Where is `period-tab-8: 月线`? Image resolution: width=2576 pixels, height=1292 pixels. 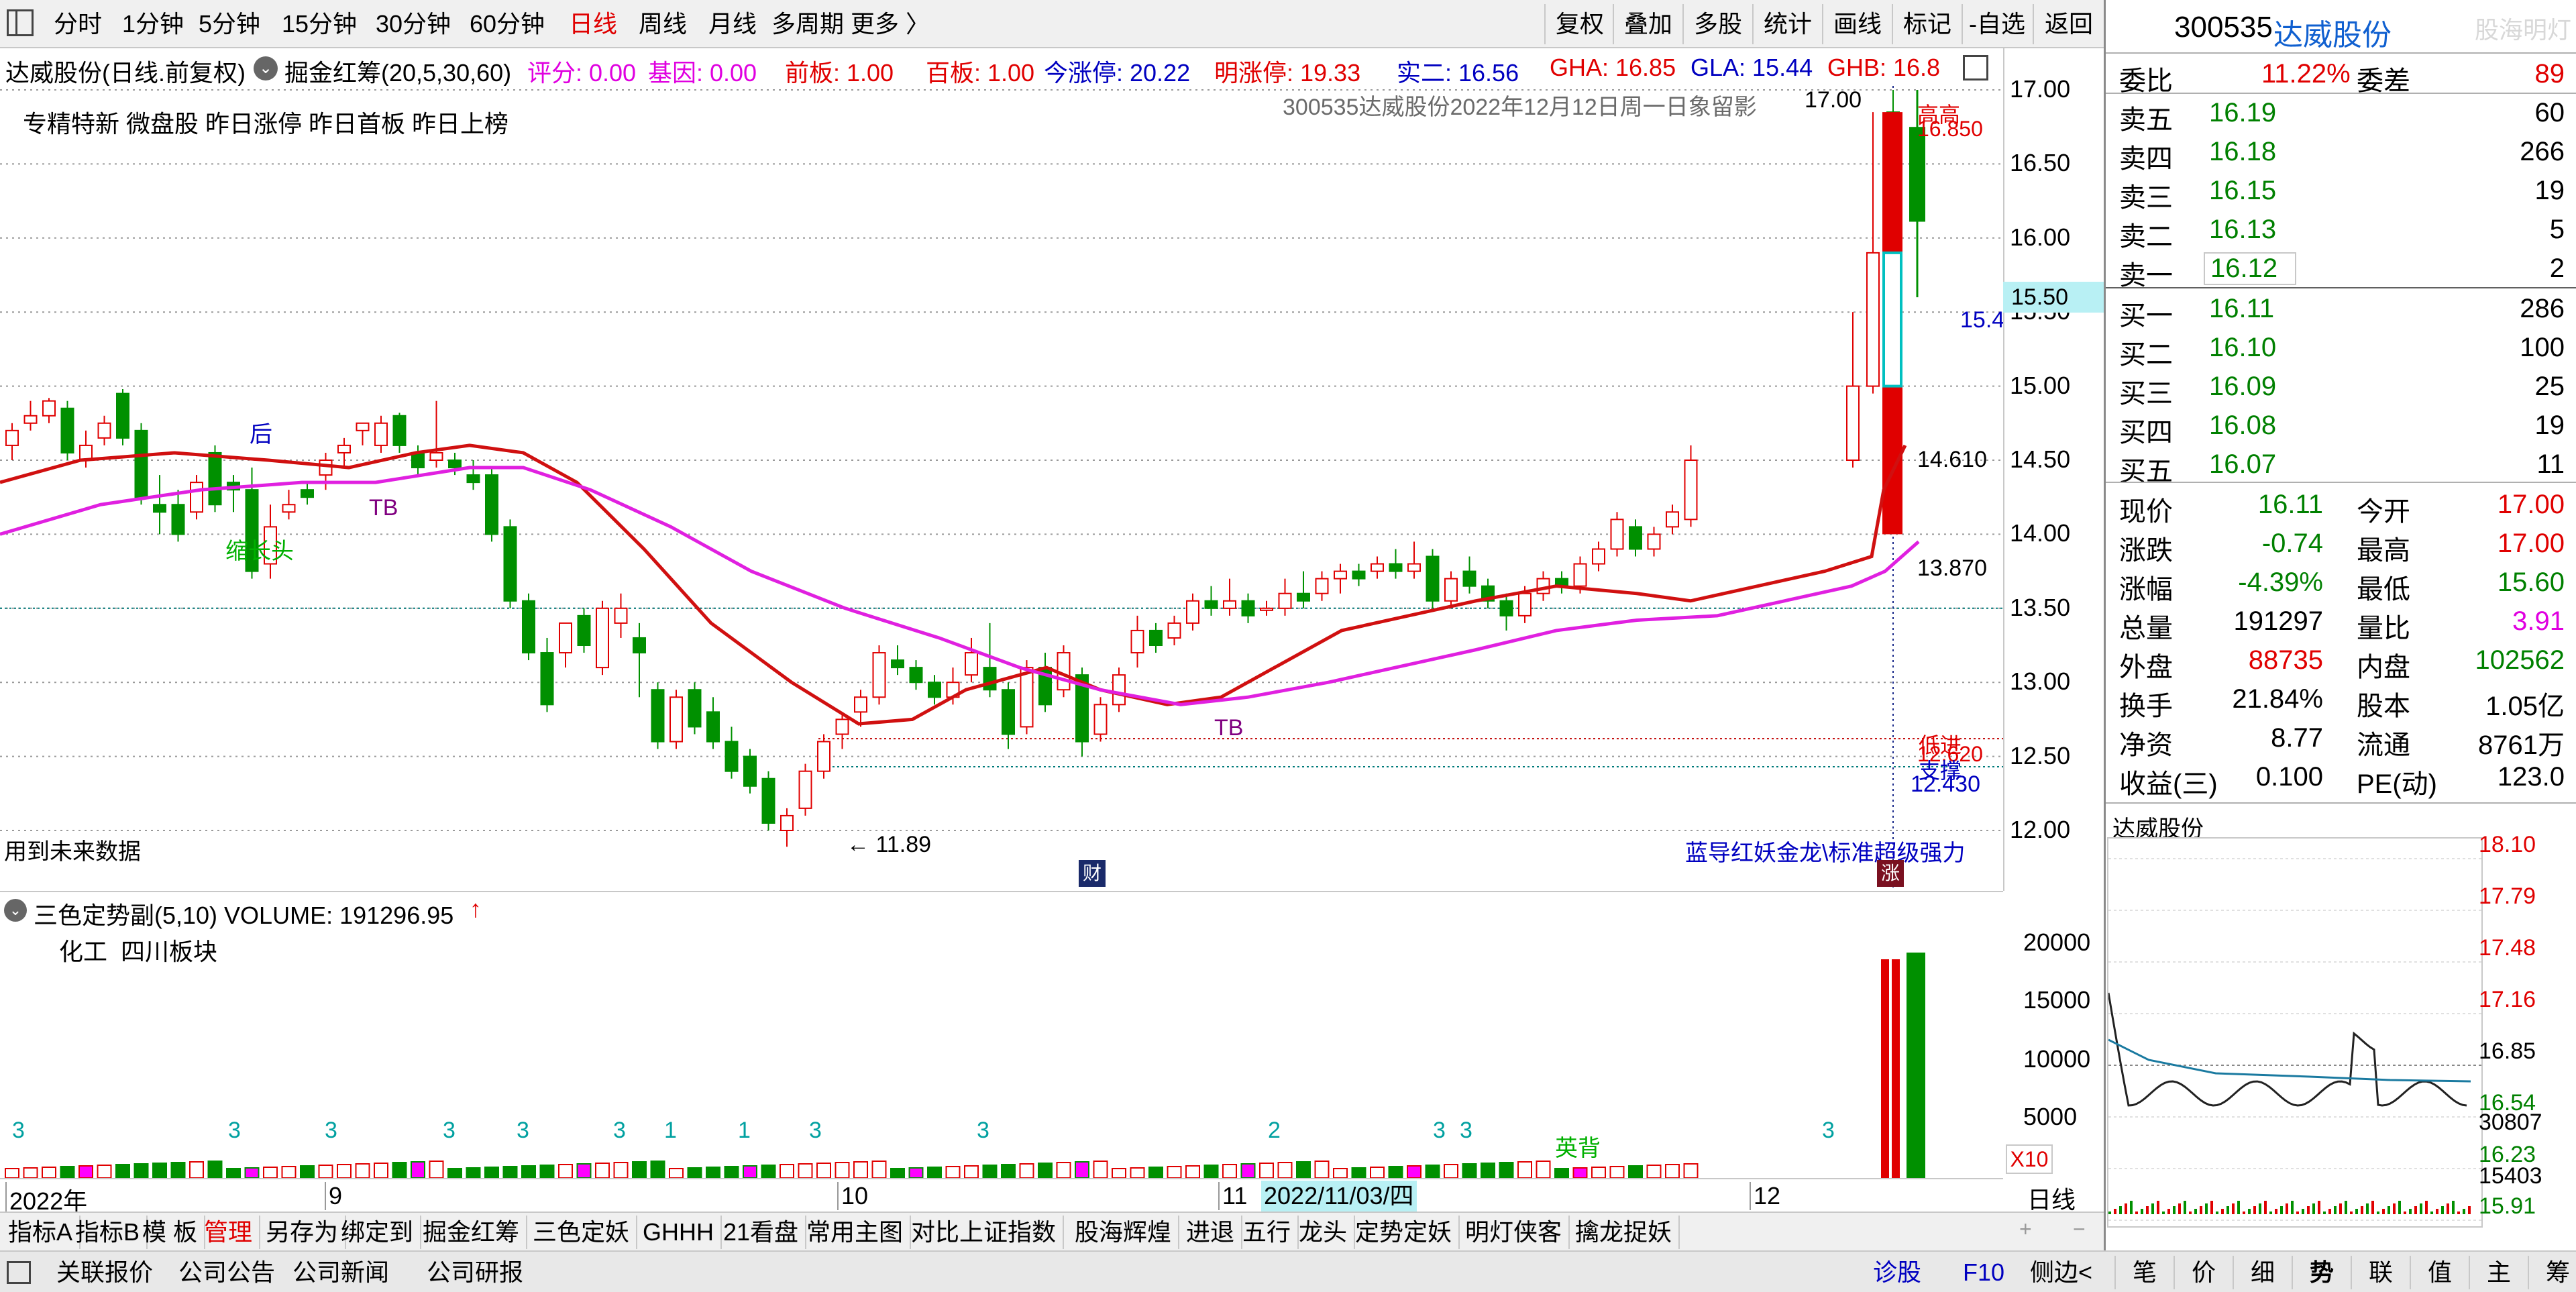 period-tab-8: 月线 is located at coordinates (732, 24).